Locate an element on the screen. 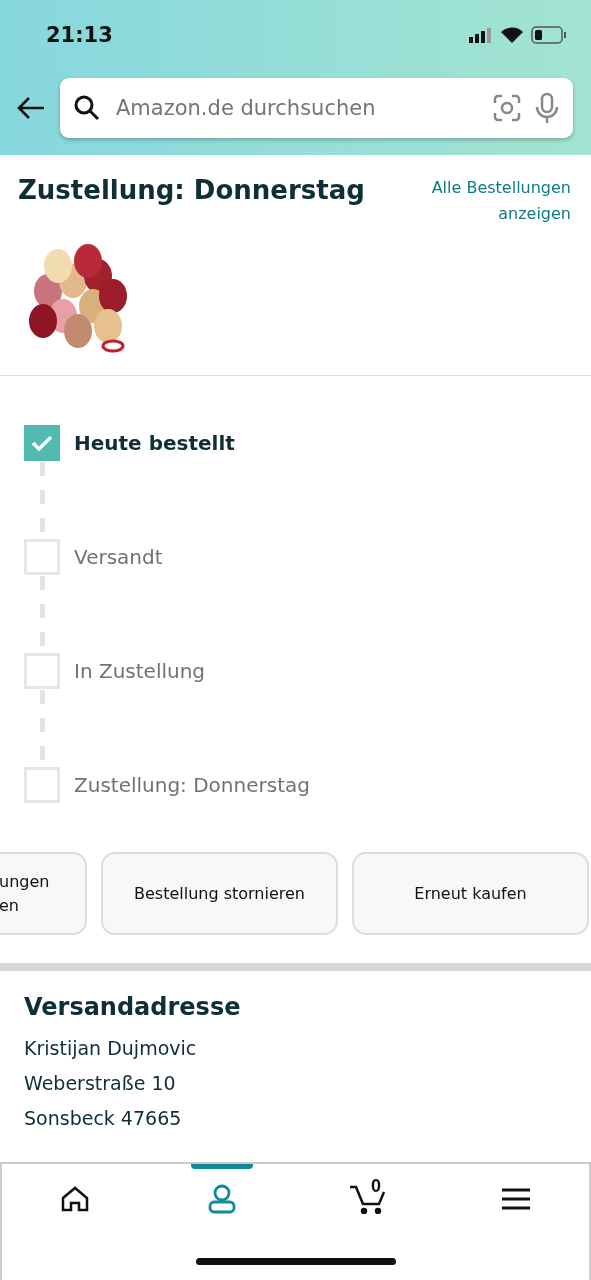 The width and height of the screenshot is (591, 1280). person-icon is located at coordinates (222, 1199).